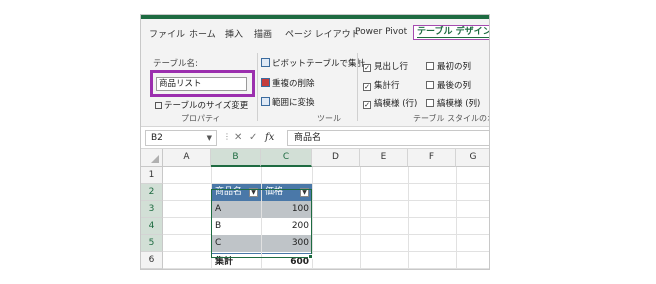  Describe the element at coordinates (152, 260) in the screenshot. I see `row-header-6: 6` at that location.